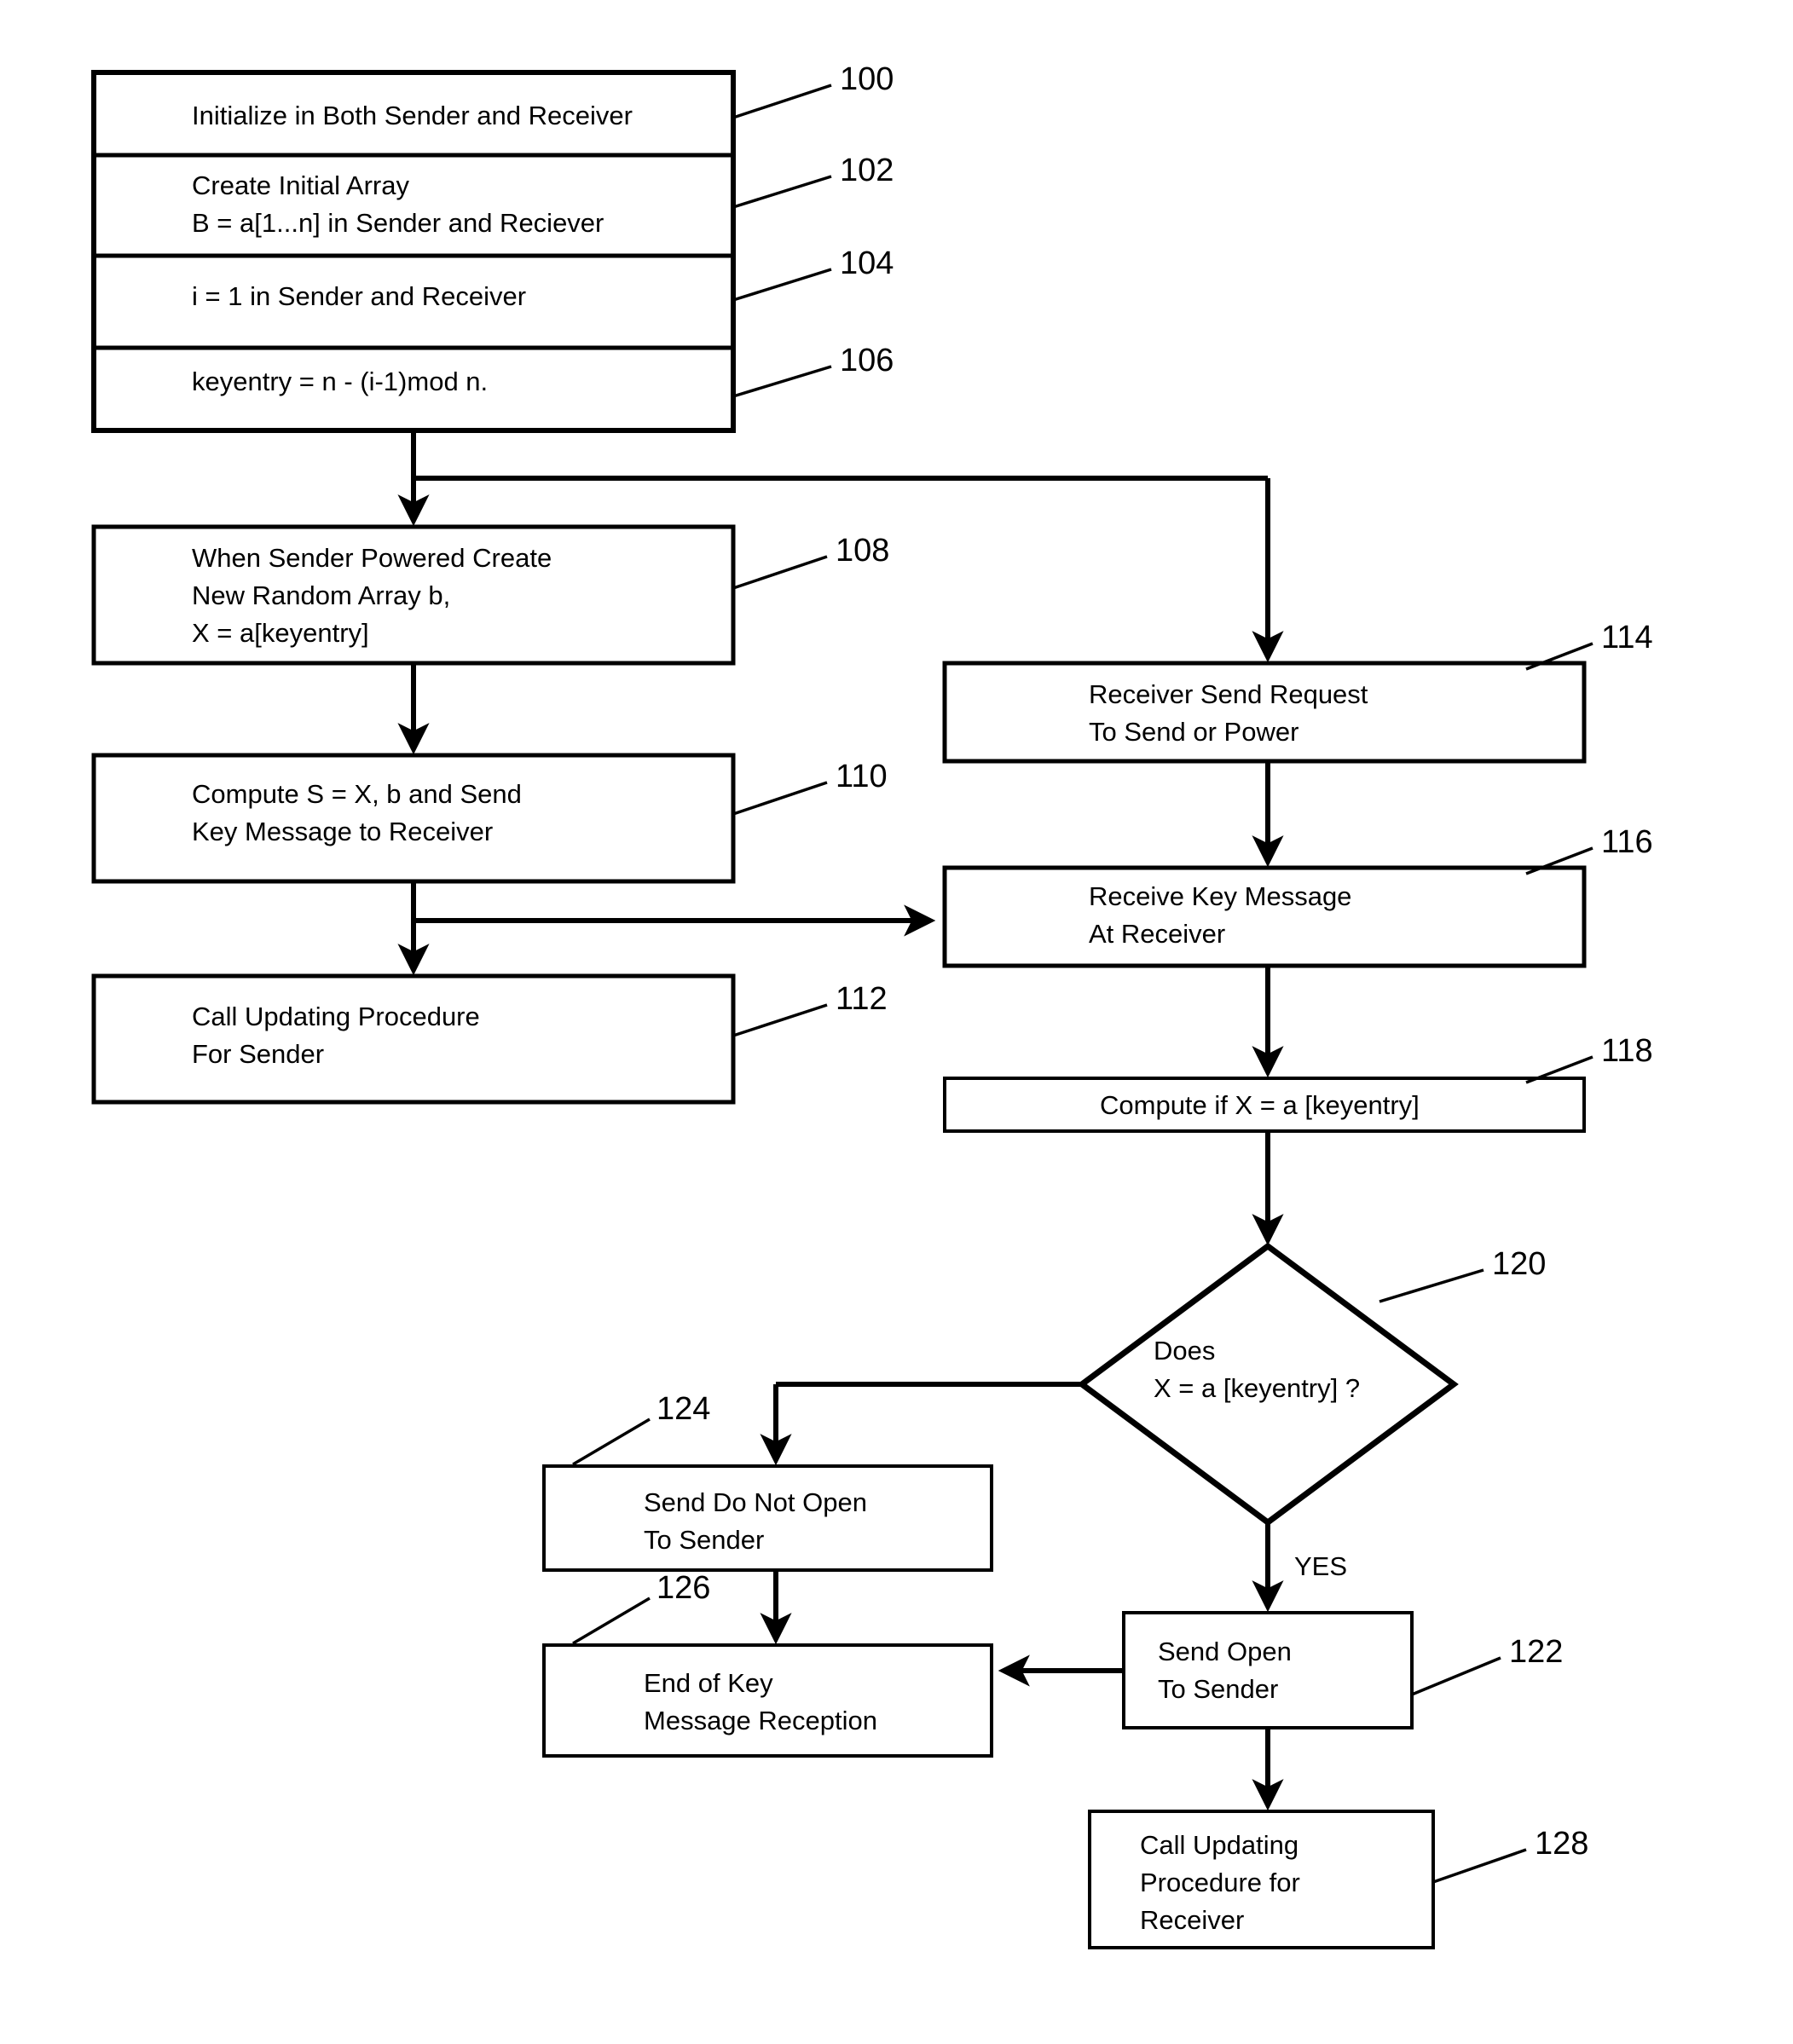 The image size is (1793, 2044). Describe the element at coordinates (1220, 1882) in the screenshot. I see `node-128-label-line2: Procedure for` at that location.